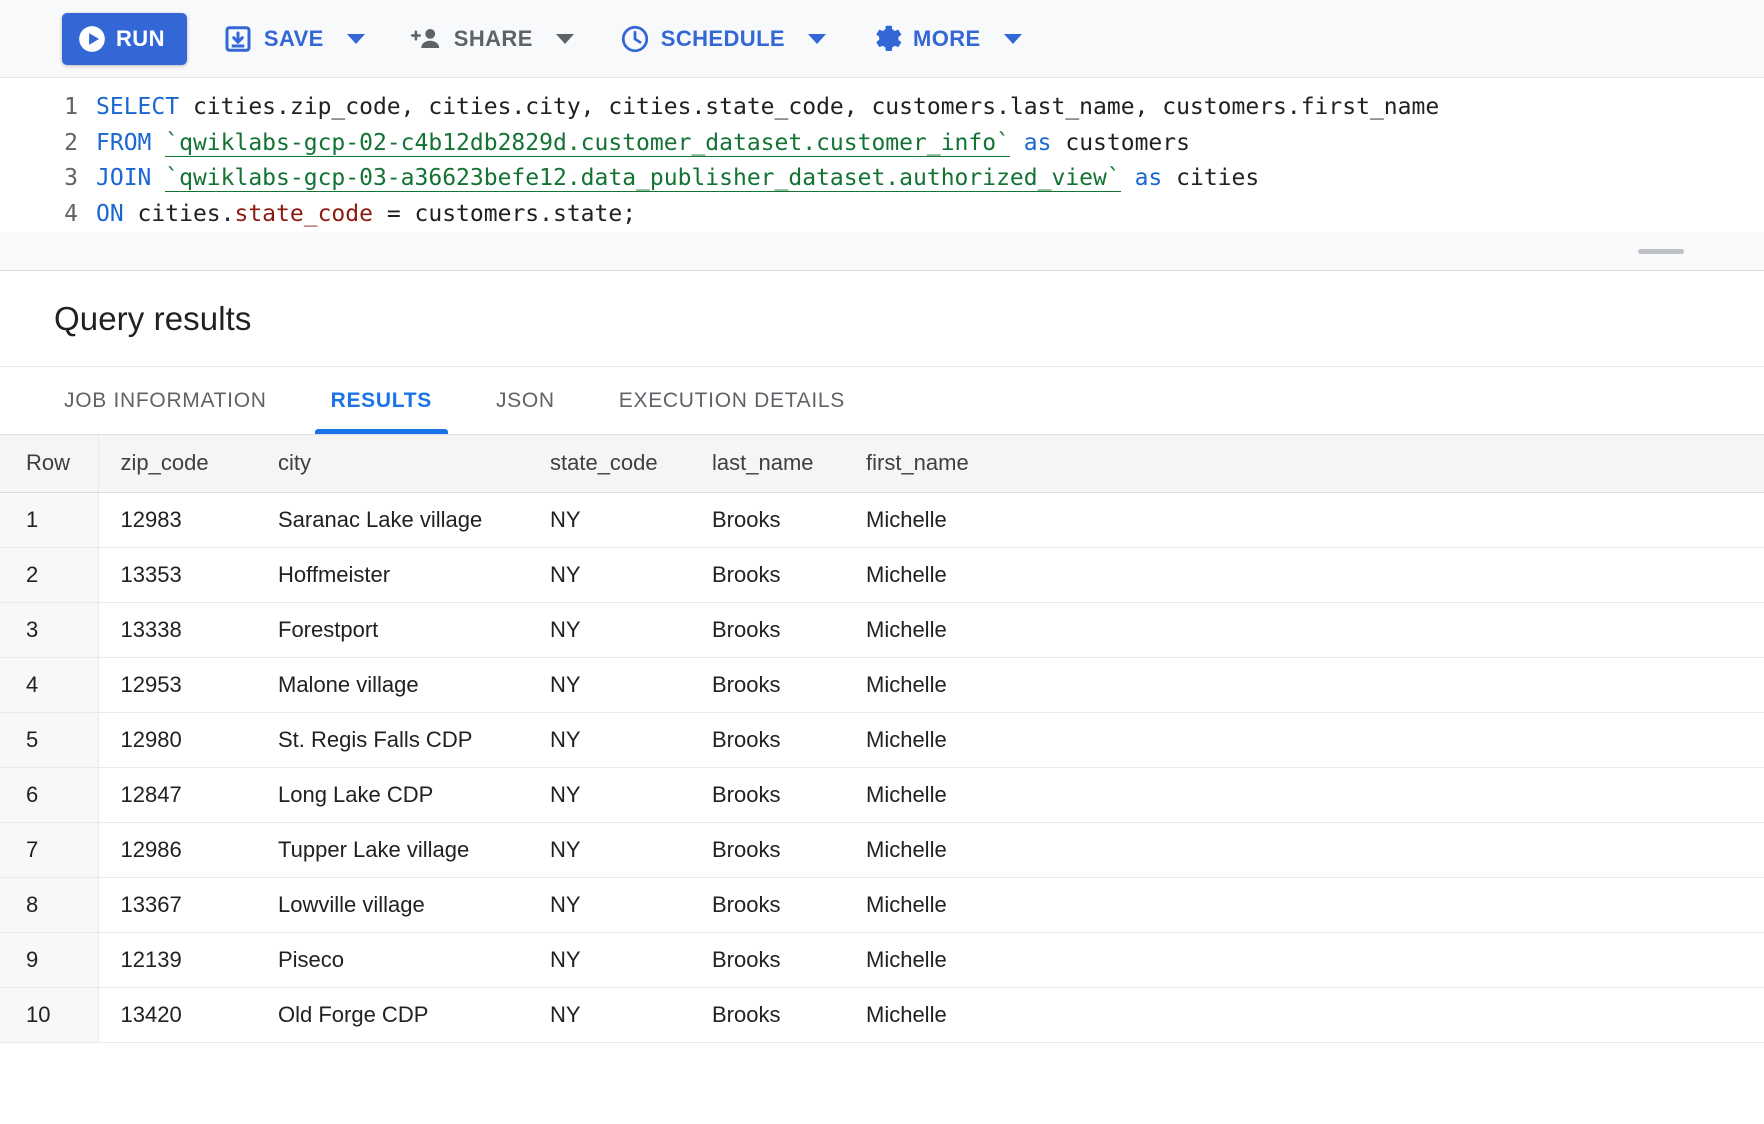 The image size is (1764, 1124). What do you see at coordinates (732, 400) in the screenshot?
I see `tab-execution-details: EXECUTION DETAILS` at bounding box center [732, 400].